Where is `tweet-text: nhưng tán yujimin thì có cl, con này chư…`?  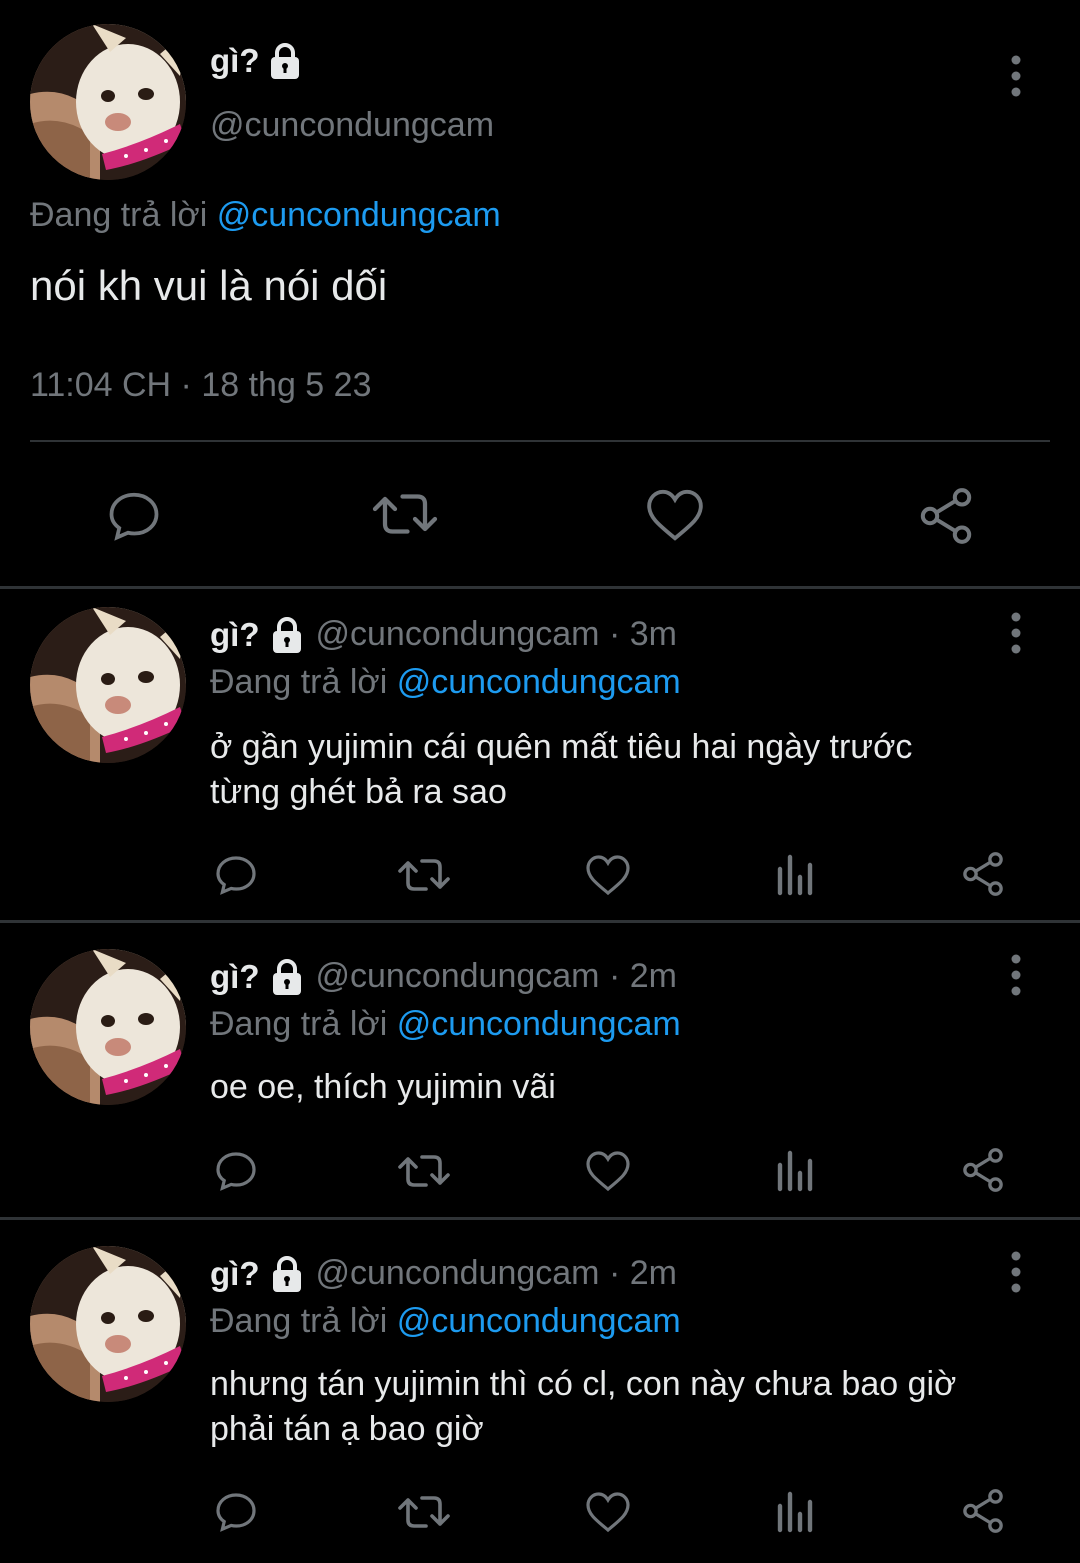
tweet-text: nhưng tán yujimin thì có cl, con này chư… is located at coordinates (635, 1407).